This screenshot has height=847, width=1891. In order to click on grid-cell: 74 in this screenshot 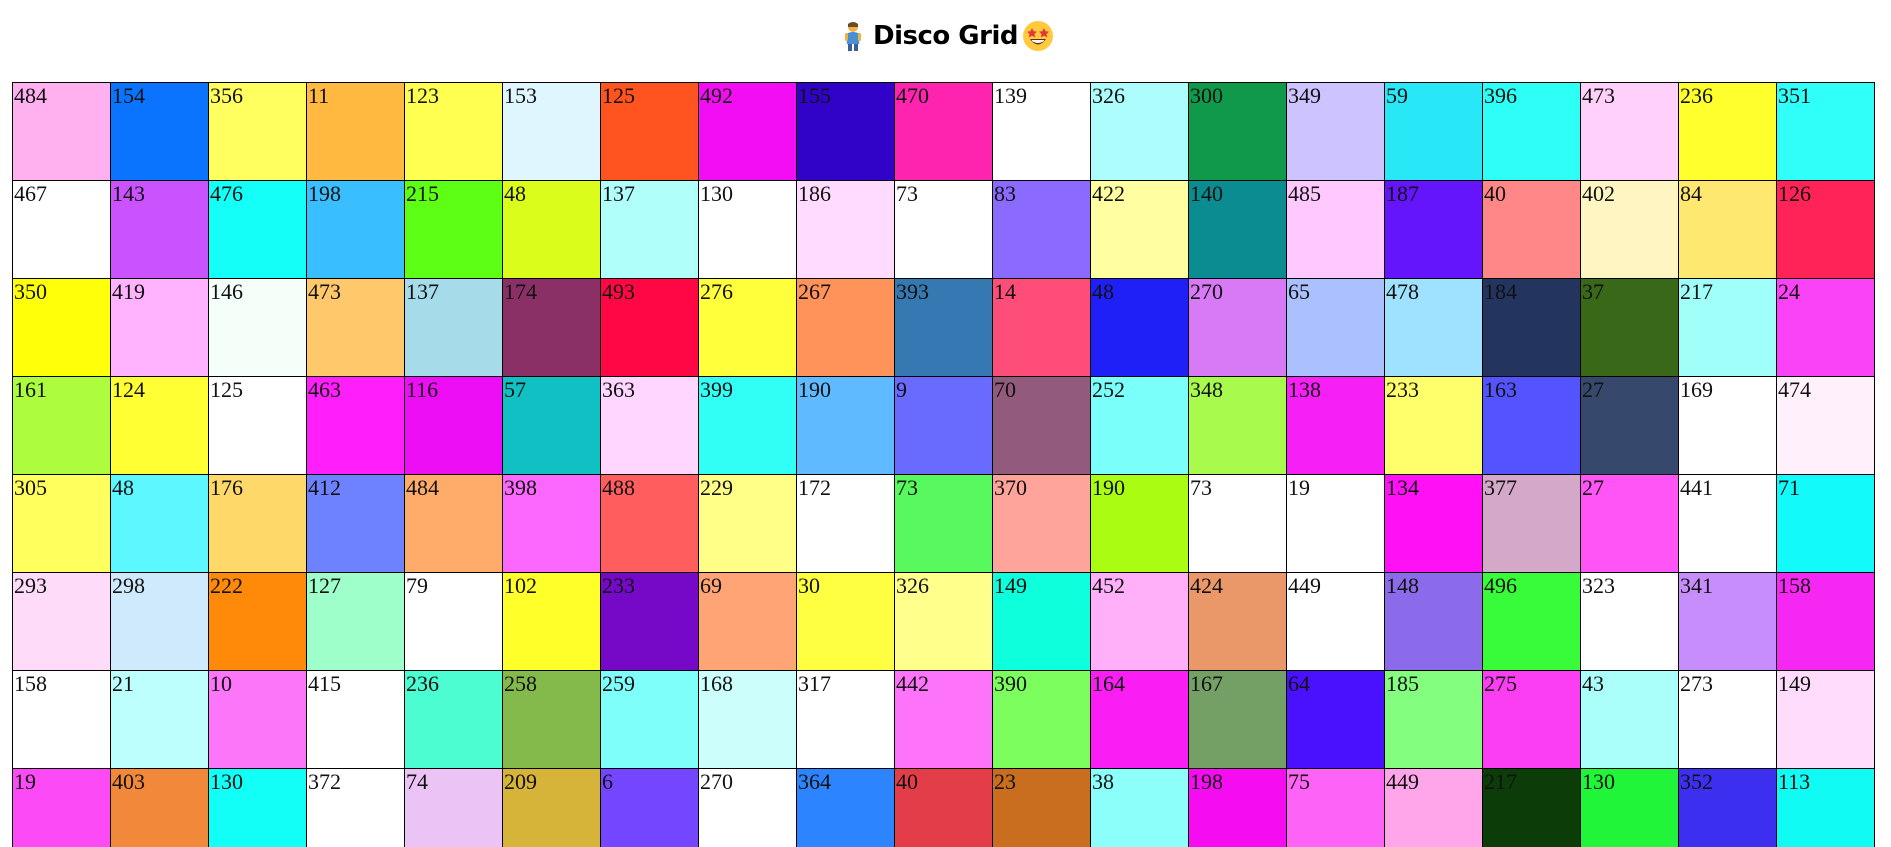, I will do `click(454, 808)`.